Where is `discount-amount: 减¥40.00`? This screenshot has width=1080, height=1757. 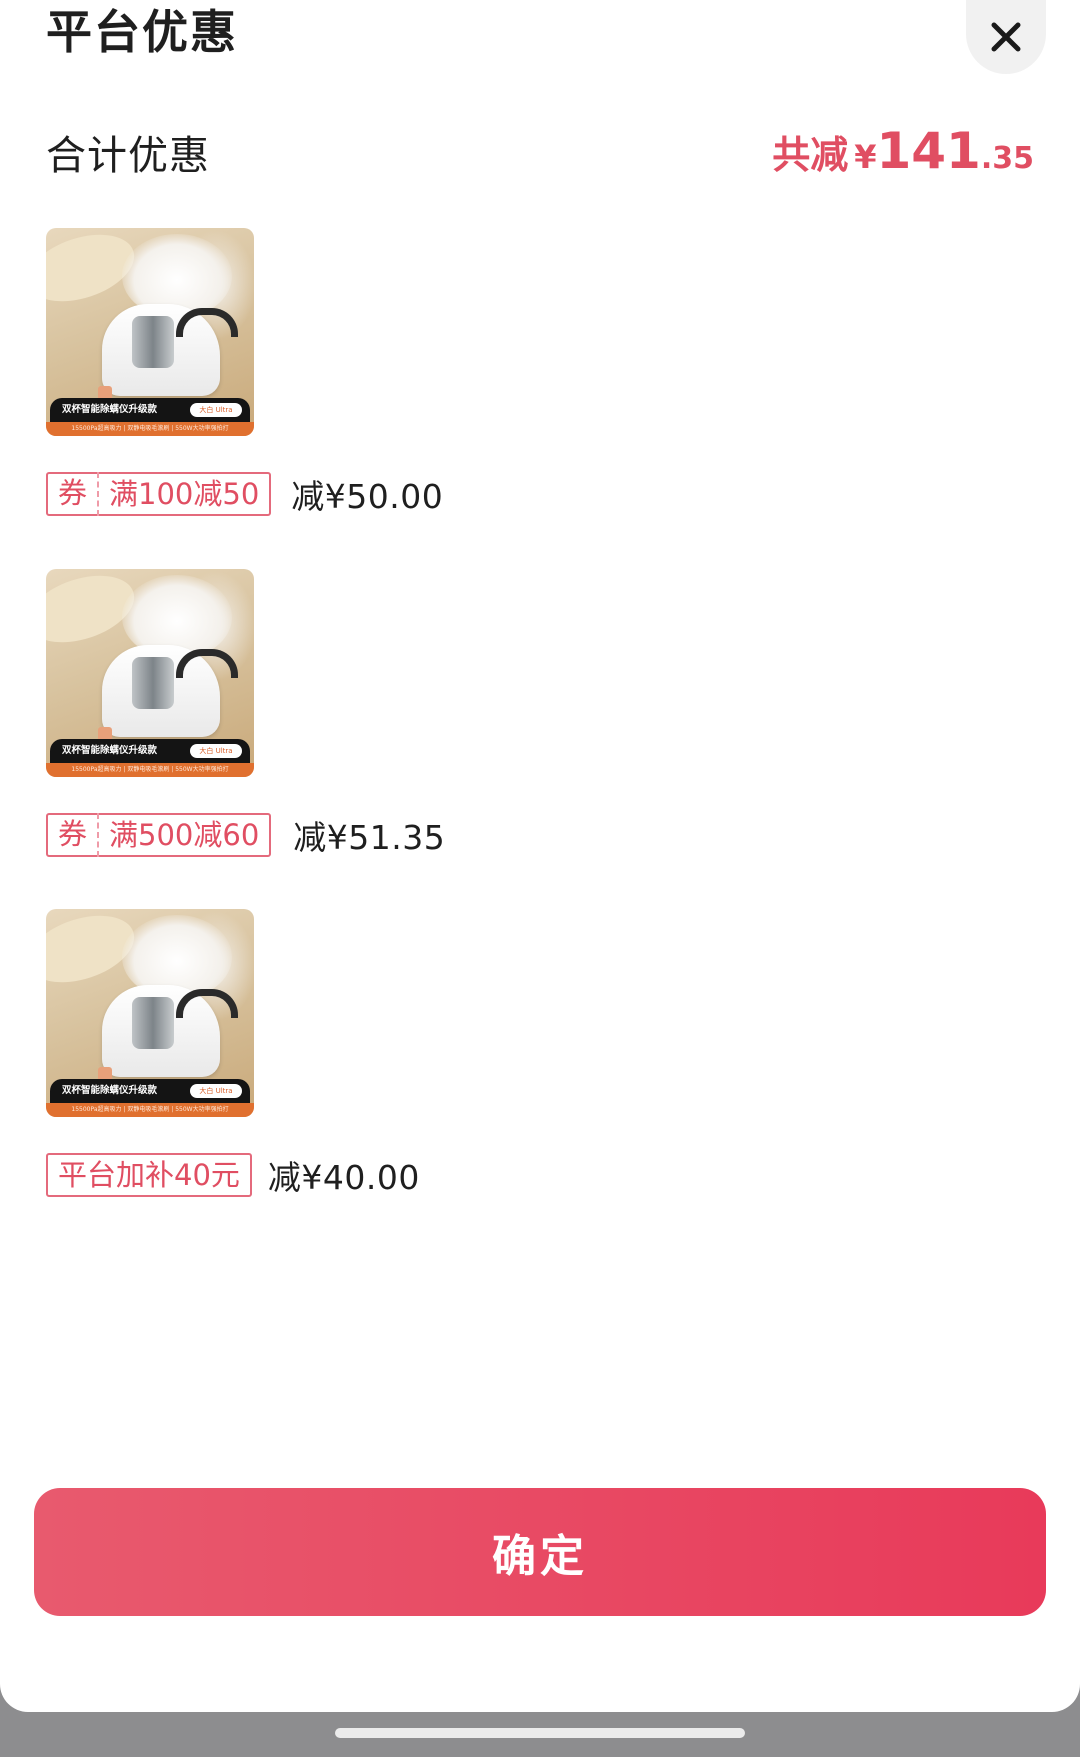 discount-amount: 减¥40.00 is located at coordinates (343, 1177).